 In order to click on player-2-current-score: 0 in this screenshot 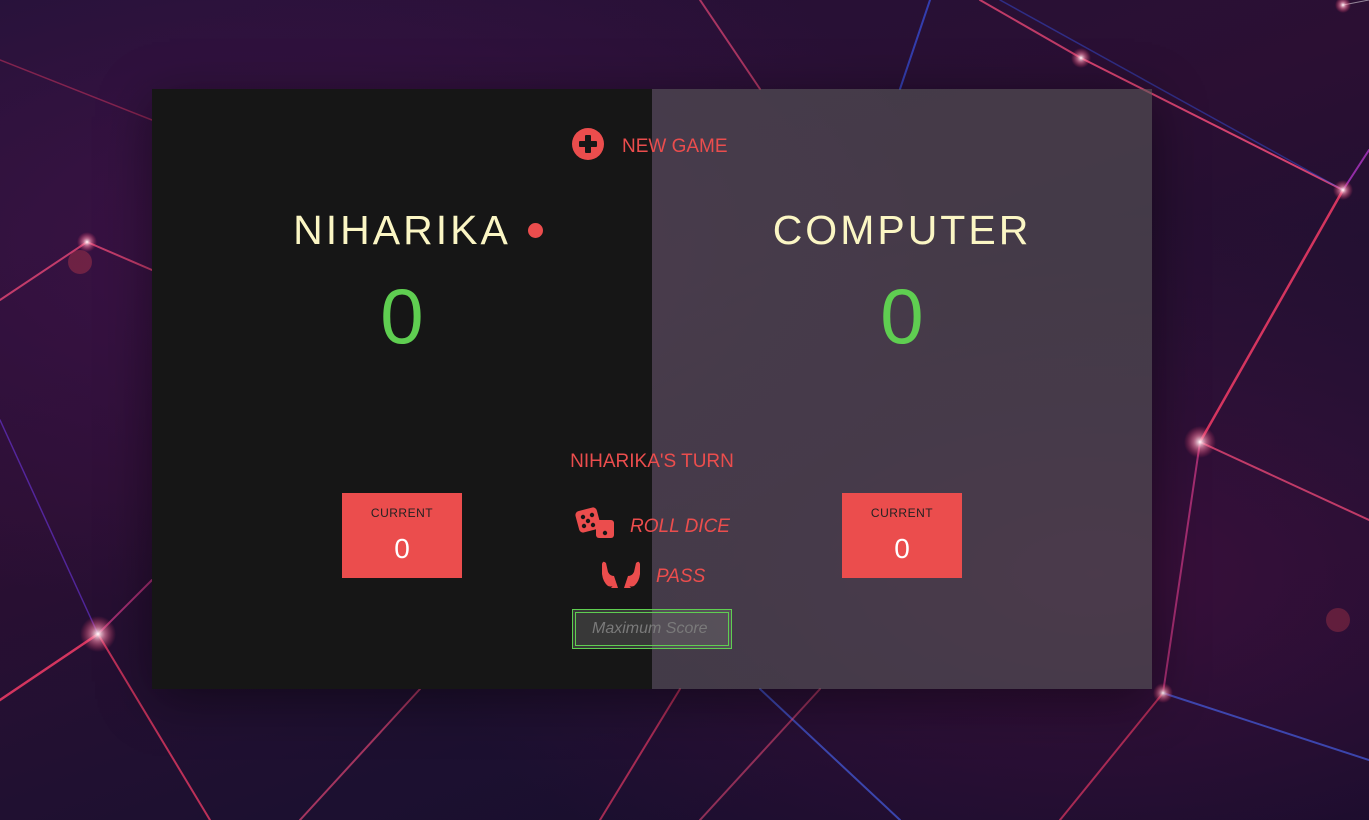, I will do `click(902, 548)`.